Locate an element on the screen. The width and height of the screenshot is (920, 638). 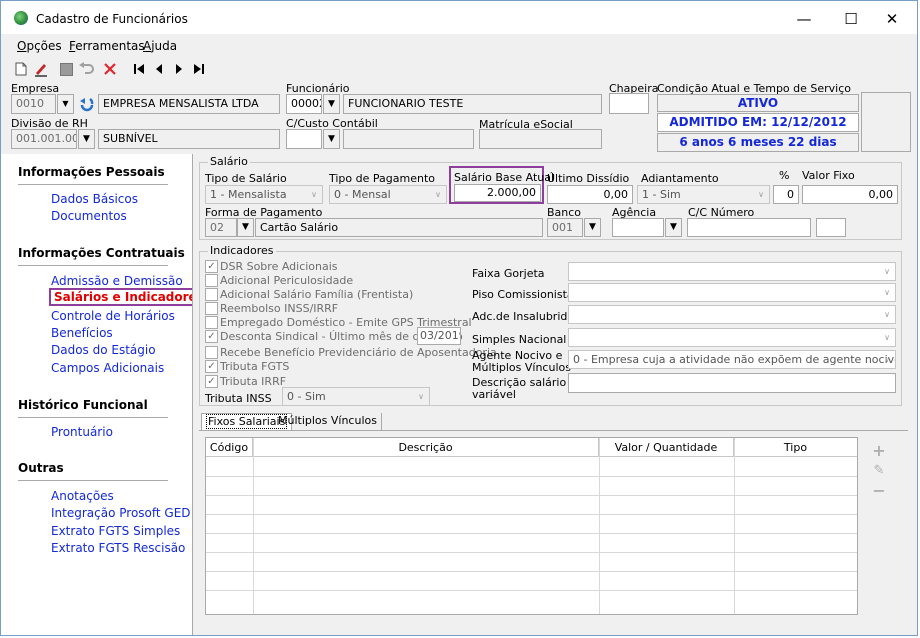
sindical-mes-field: 03/2019 is located at coordinates (439, 336).